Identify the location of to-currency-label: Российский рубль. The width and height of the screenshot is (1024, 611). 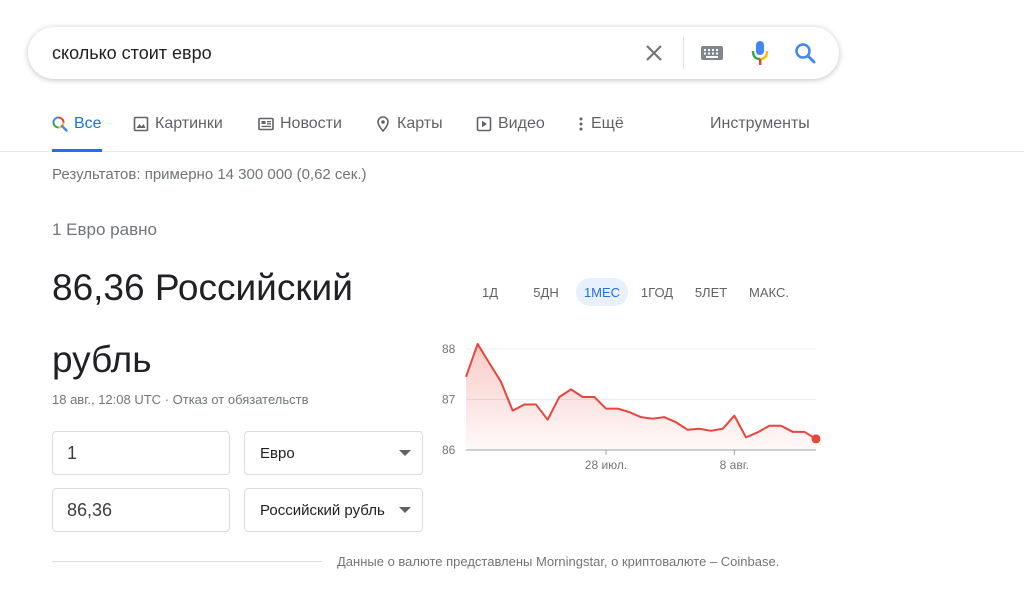
(322, 510).